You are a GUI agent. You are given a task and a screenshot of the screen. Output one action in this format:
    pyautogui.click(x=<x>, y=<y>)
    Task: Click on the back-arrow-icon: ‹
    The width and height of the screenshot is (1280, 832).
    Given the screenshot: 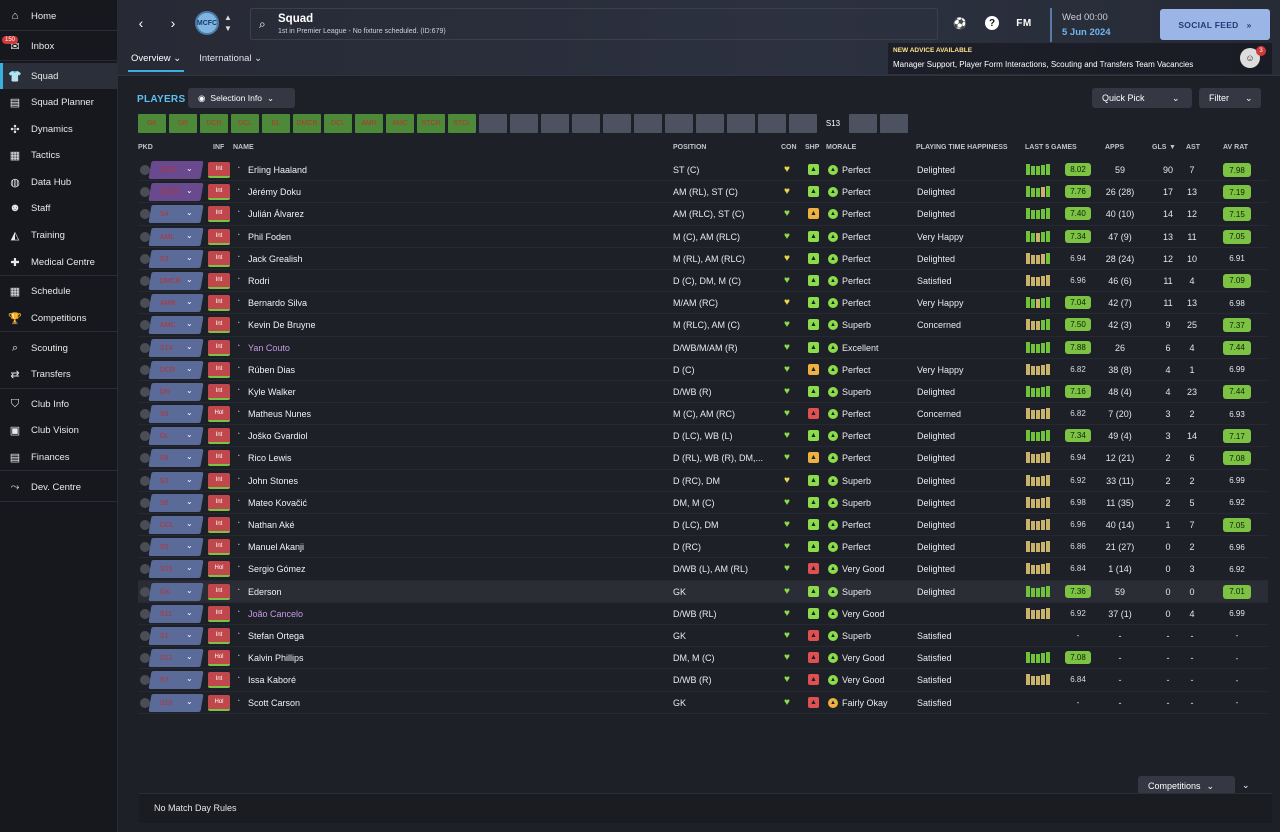 What is the action you would take?
    pyautogui.click(x=141, y=23)
    